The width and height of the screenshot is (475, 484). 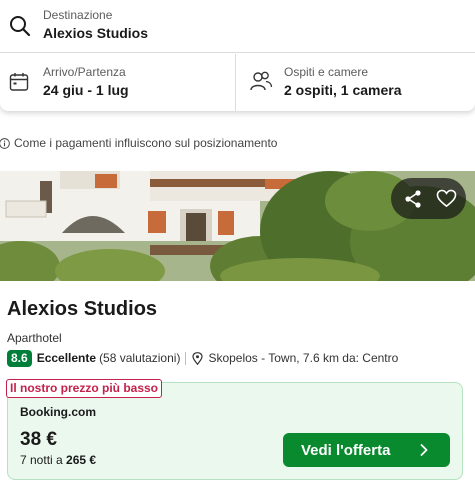 I want to click on photo-actions, so click(x=428, y=198).